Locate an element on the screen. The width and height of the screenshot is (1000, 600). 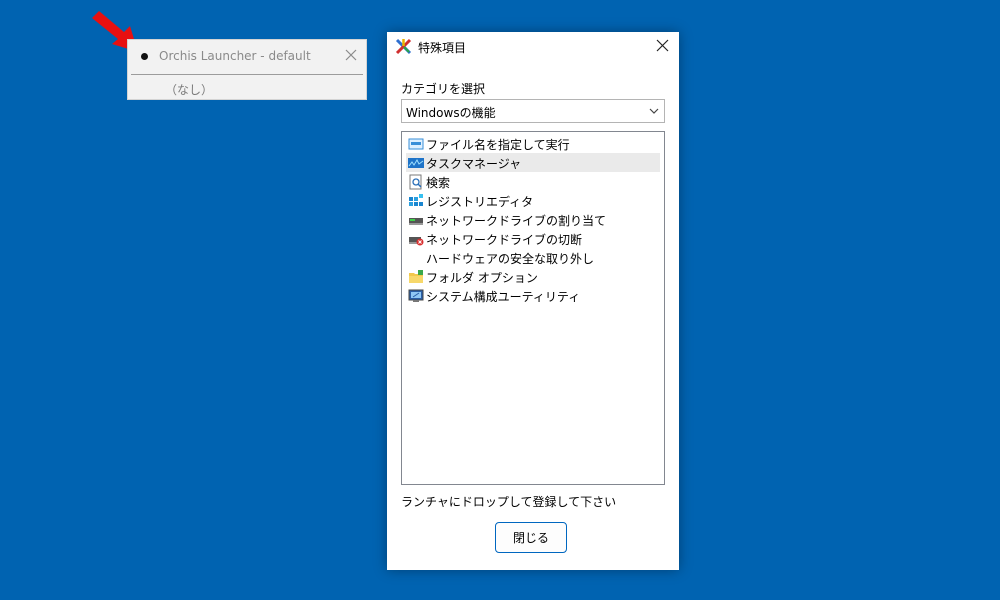
list-item-folder-options: フォルダ オプション is located at coordinates (533, 276).